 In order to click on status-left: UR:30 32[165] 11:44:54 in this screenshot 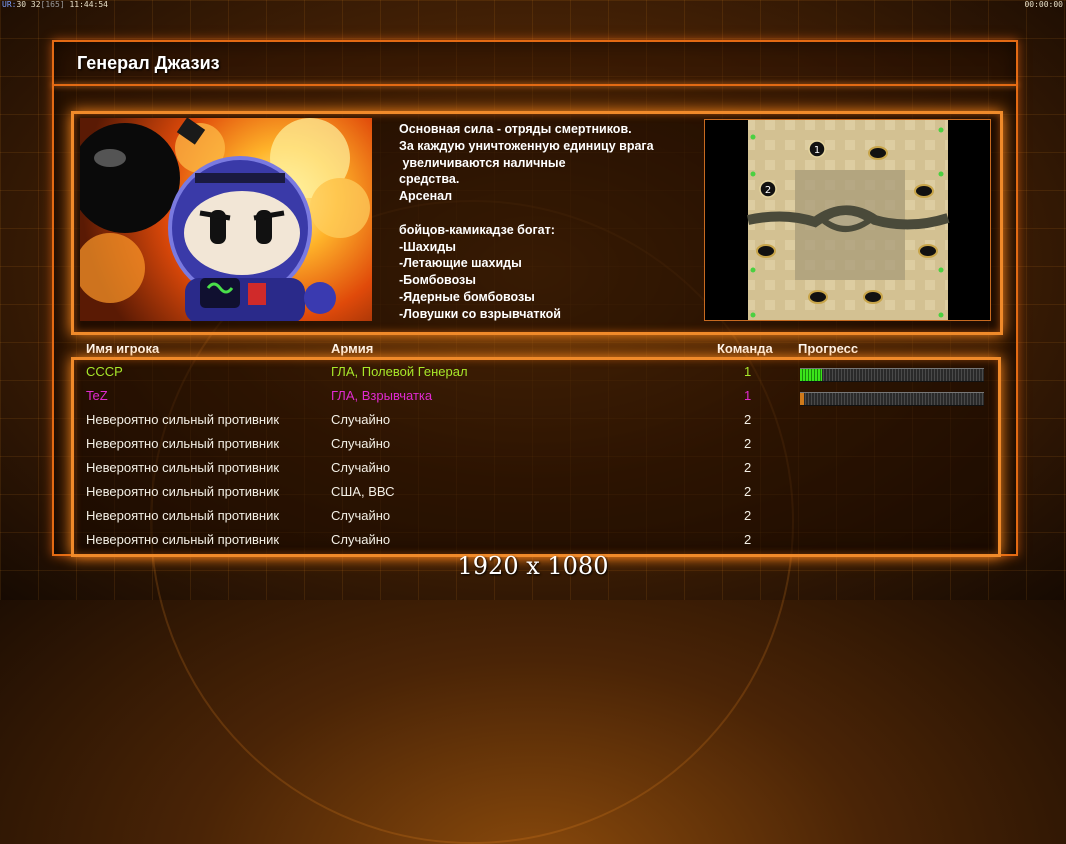, I will do `click(55, 5)`.